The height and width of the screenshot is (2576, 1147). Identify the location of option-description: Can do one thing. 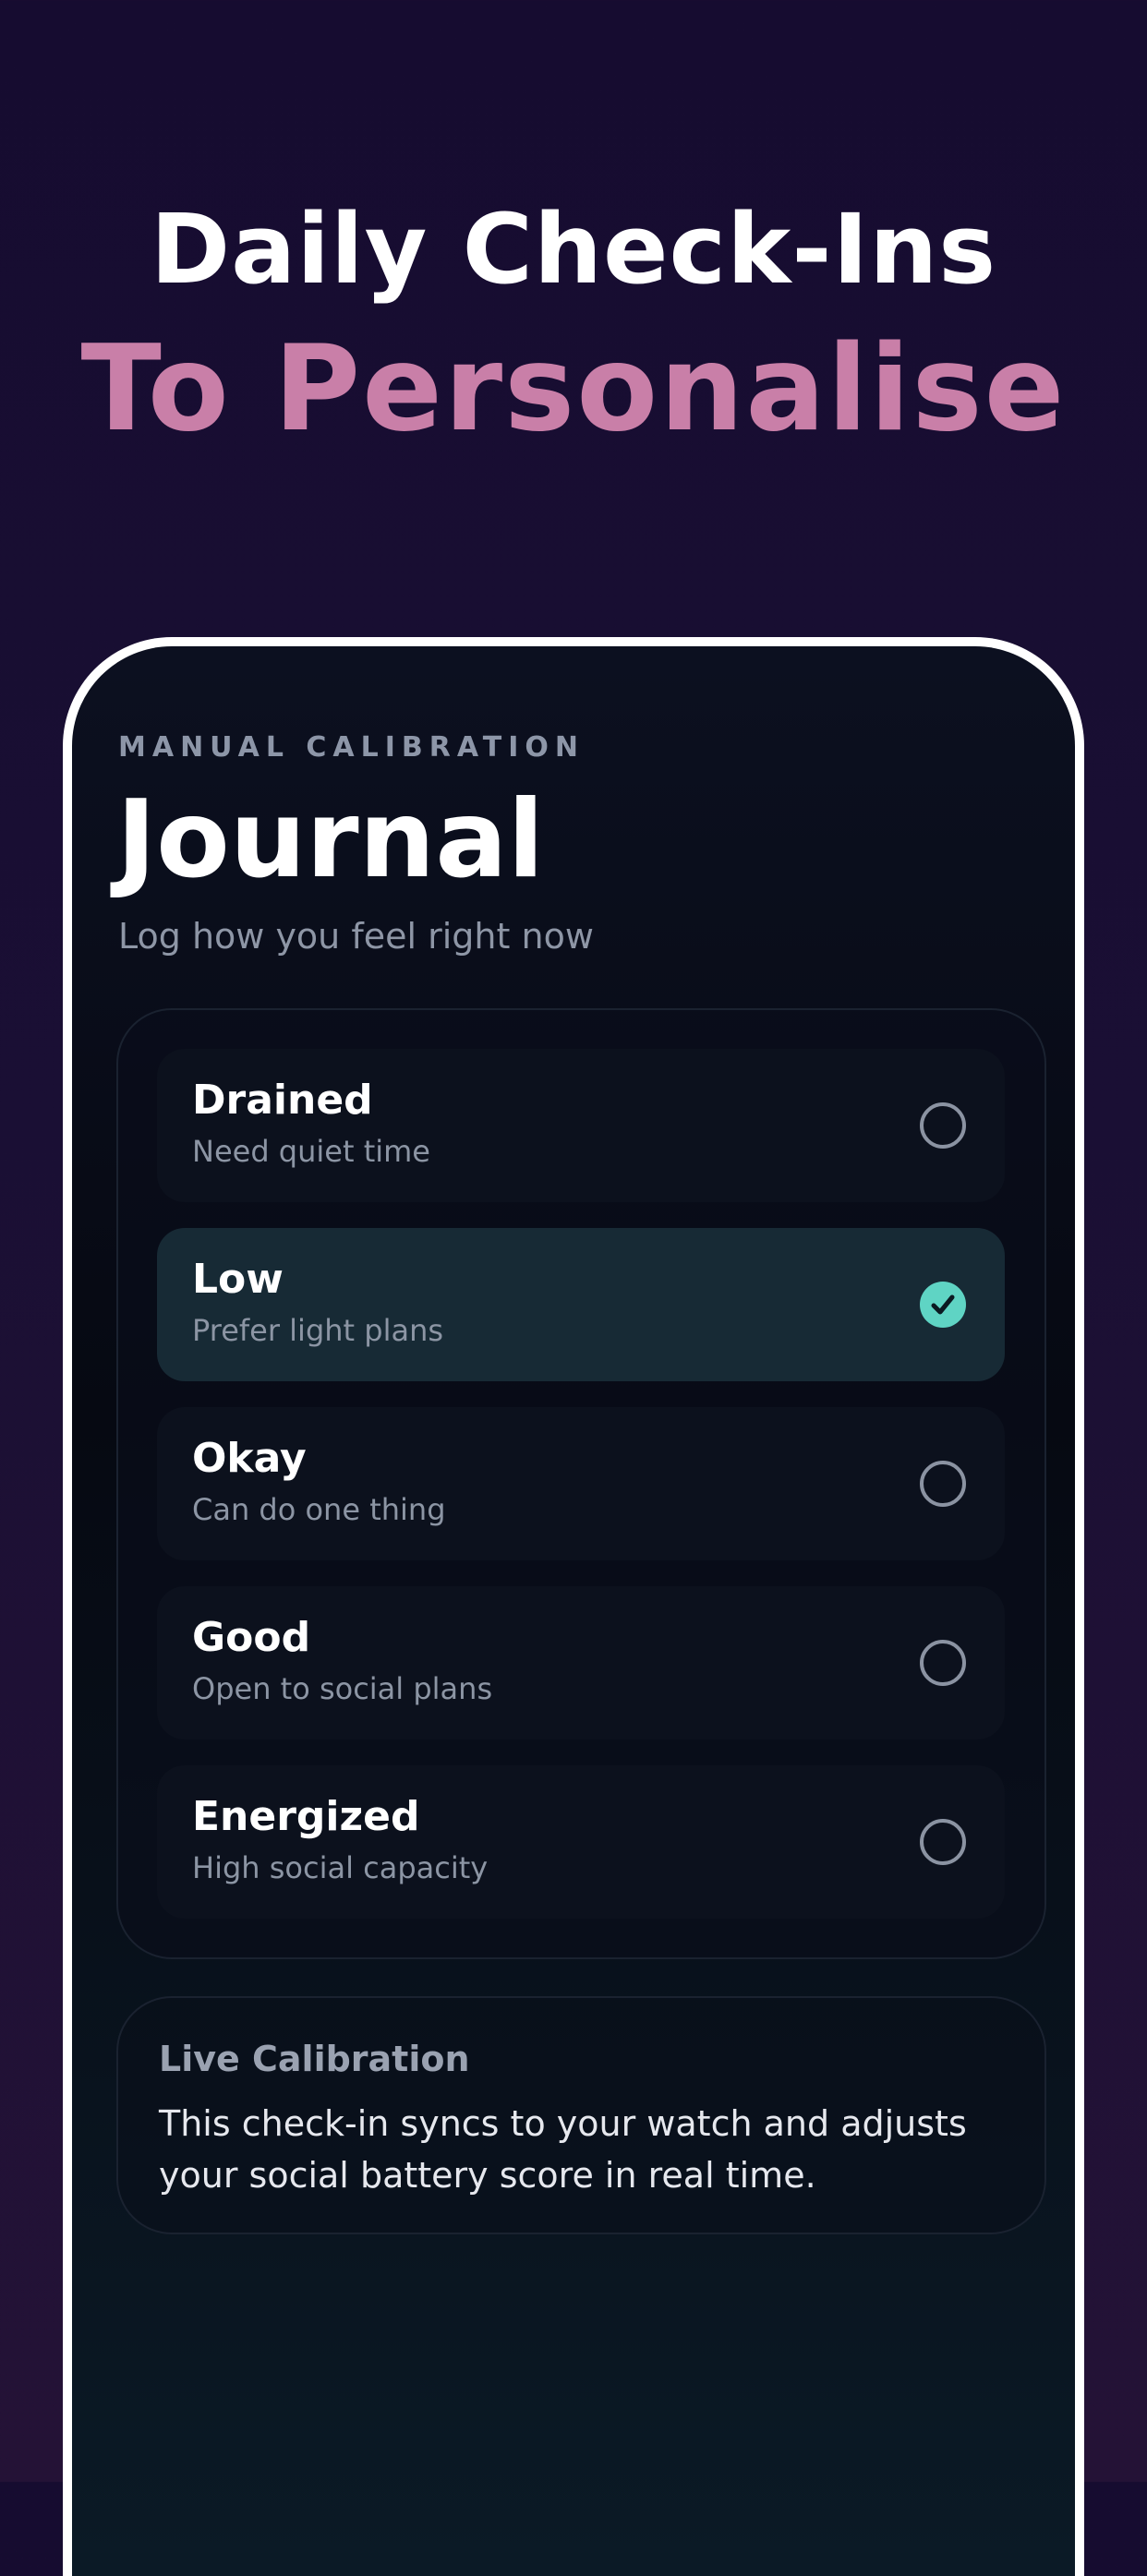
(319, 1509).